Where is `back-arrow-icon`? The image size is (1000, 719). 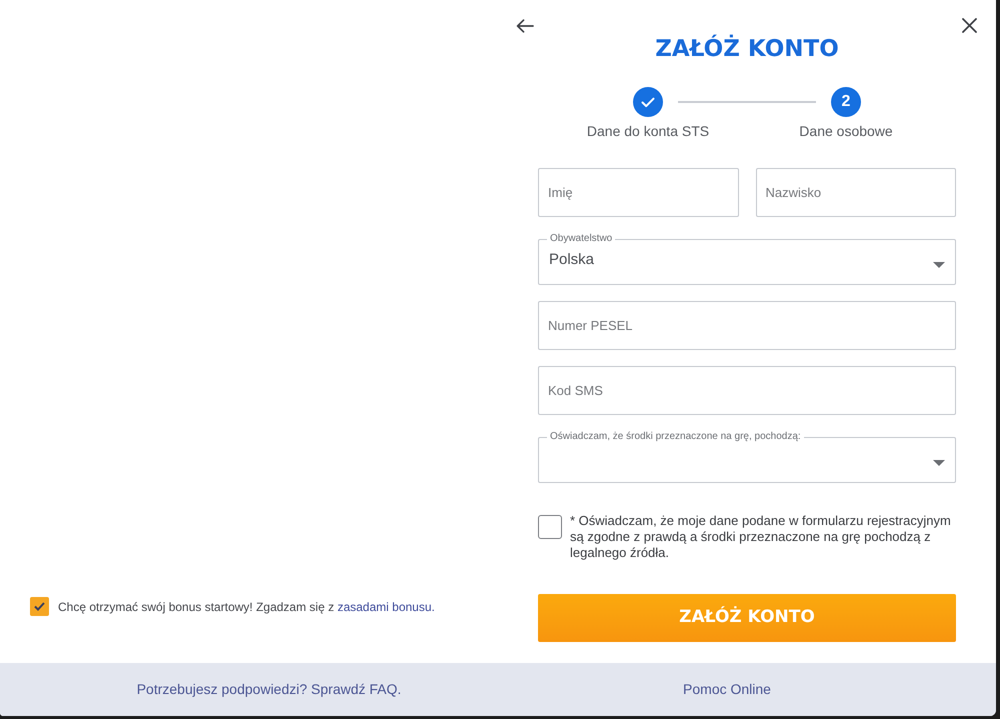 back-arrow-icon is located at coordinates (525, 25).